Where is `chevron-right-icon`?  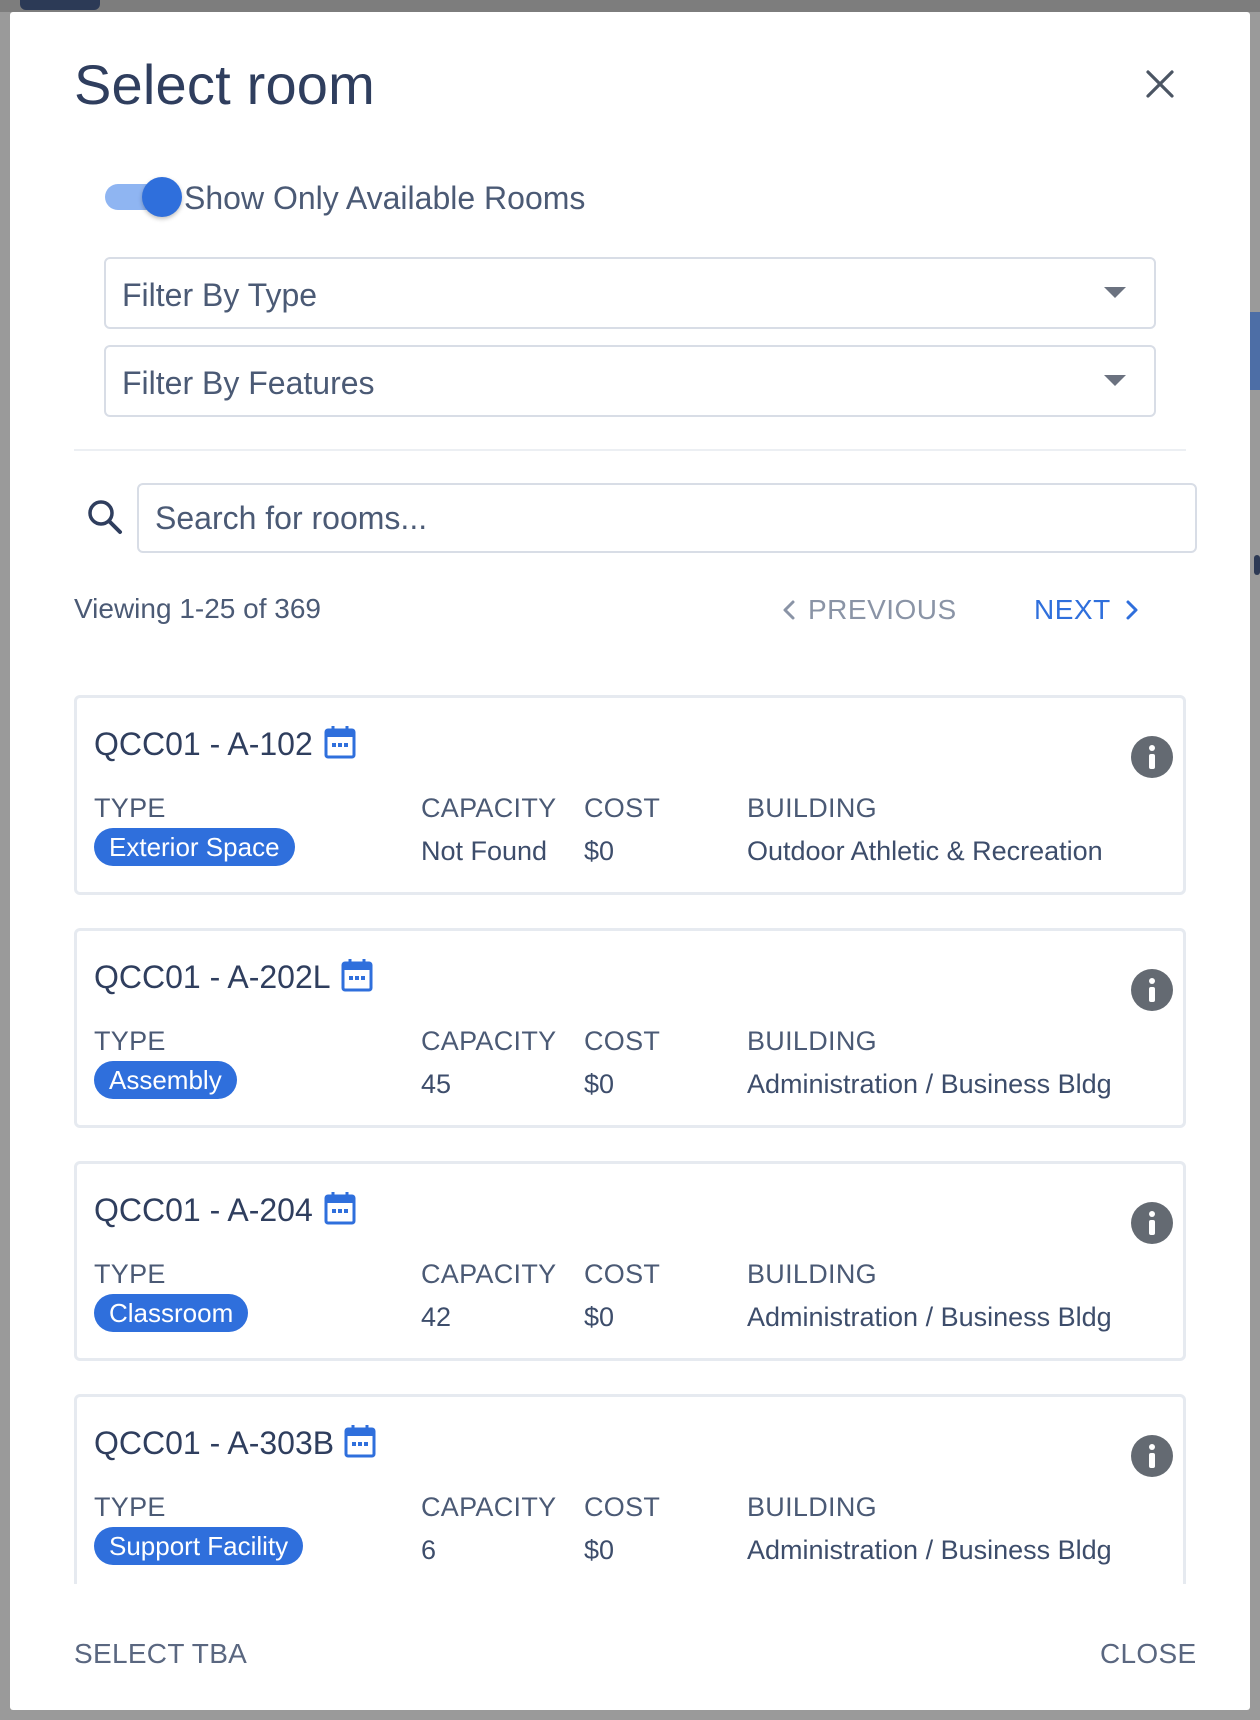 chevron-right-icon is located at coordinates (1132, 610).